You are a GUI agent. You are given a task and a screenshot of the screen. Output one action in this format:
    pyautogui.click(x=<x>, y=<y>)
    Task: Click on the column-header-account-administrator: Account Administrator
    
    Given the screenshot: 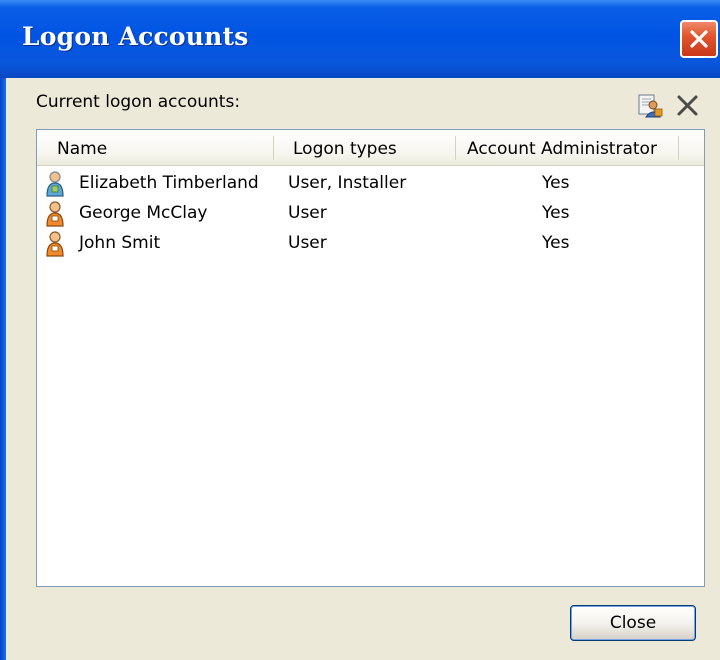 What is the action you would take?
    pyautogui.click(x=562, y=149)
    